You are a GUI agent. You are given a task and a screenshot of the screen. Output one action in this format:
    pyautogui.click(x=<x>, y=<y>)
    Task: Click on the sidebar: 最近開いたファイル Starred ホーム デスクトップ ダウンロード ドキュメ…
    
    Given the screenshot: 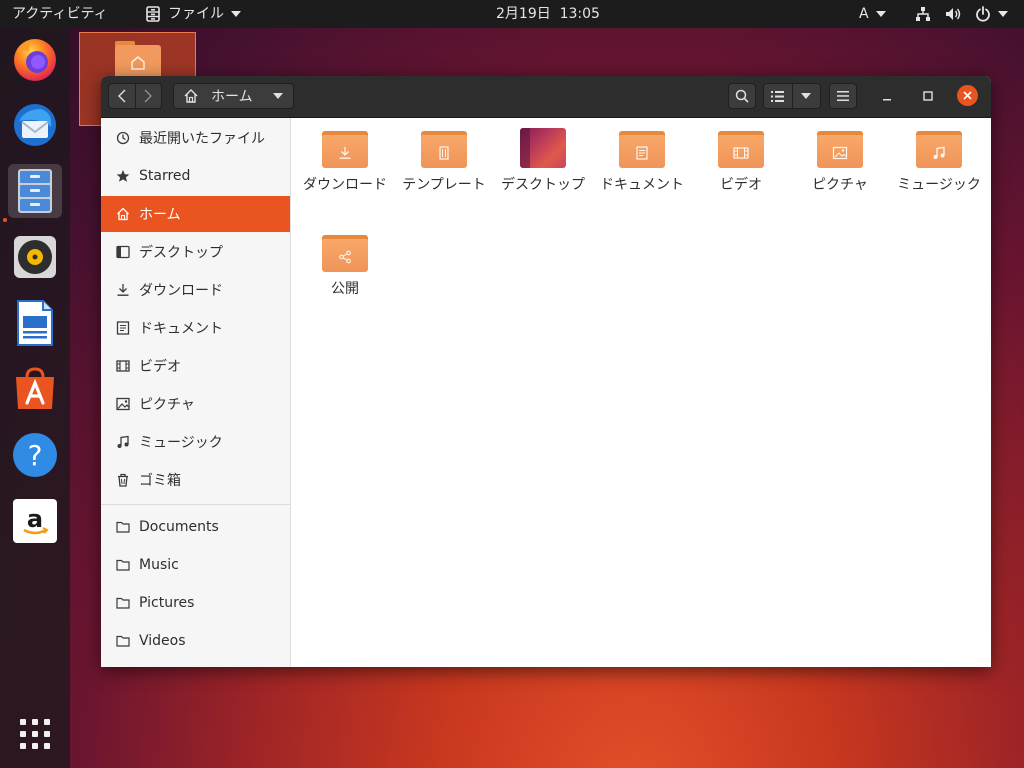 What is the action you would take?
    pyautogui.click(x=196, y=392)
    